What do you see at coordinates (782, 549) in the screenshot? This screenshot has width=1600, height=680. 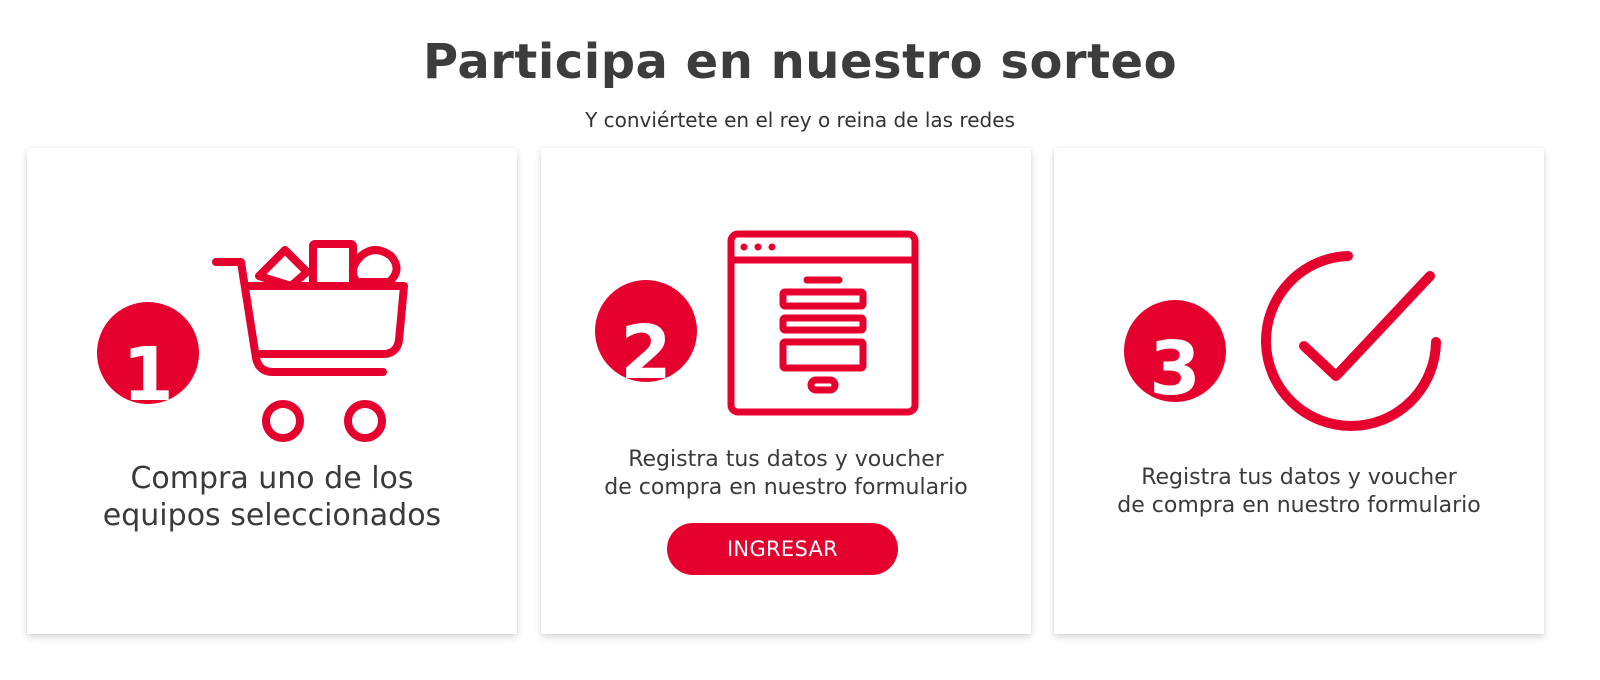 I see `ingresar-button: INGRESAR` at bounding box center [782, 549].